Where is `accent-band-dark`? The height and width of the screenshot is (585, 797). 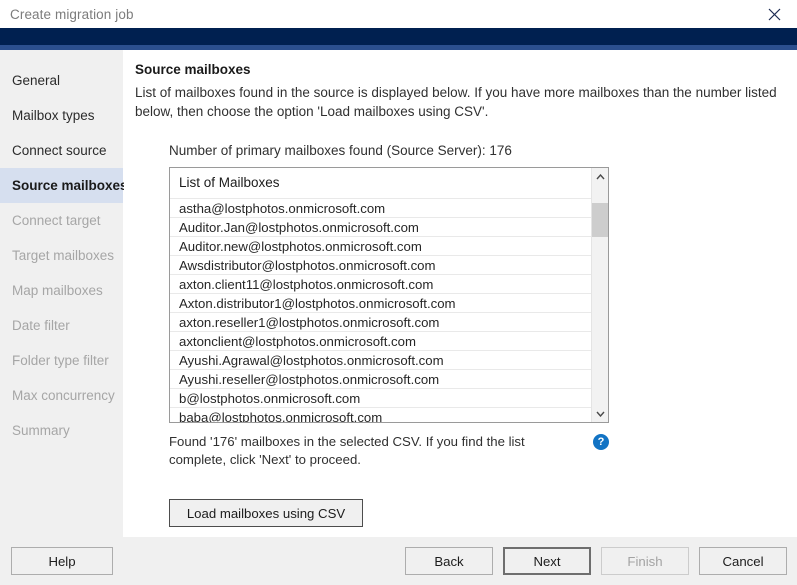 accent-band-dark is located at coordinates (398, 36).